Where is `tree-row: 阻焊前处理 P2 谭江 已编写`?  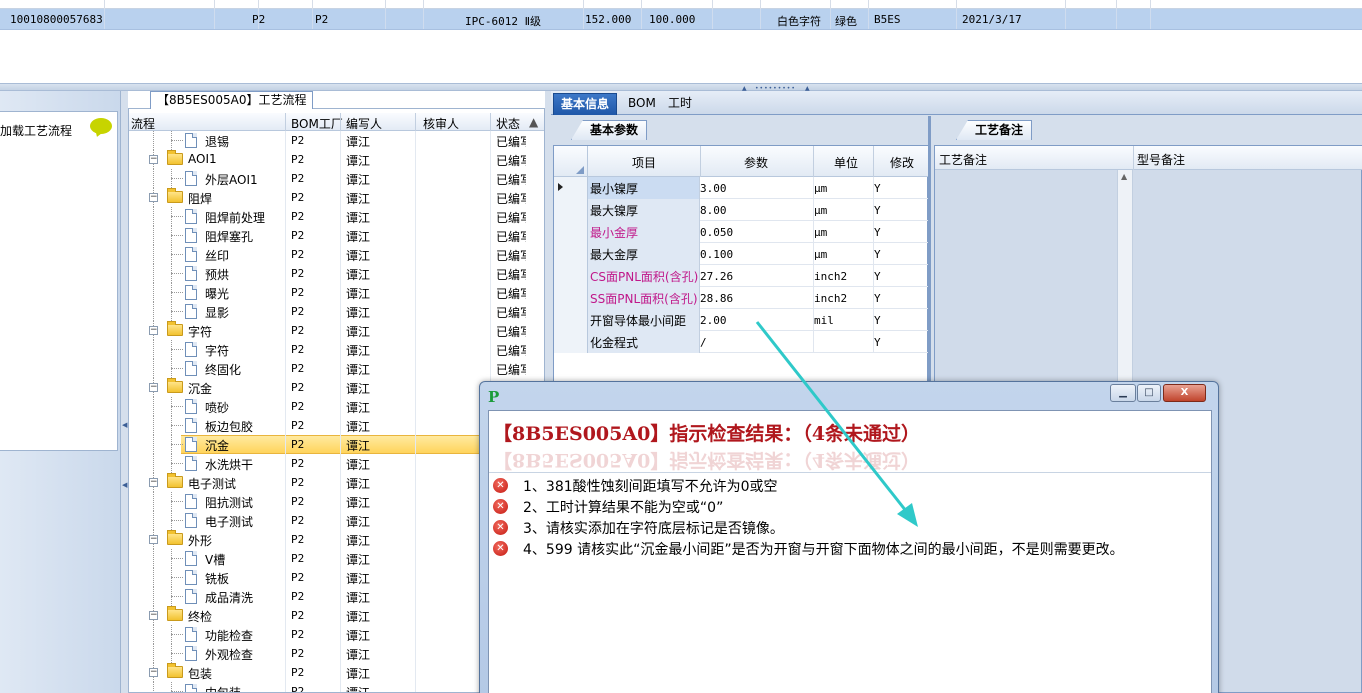
tree-row: 阻焊前处理 P2 谭江 已编写 is located at coordinates (336, 216).